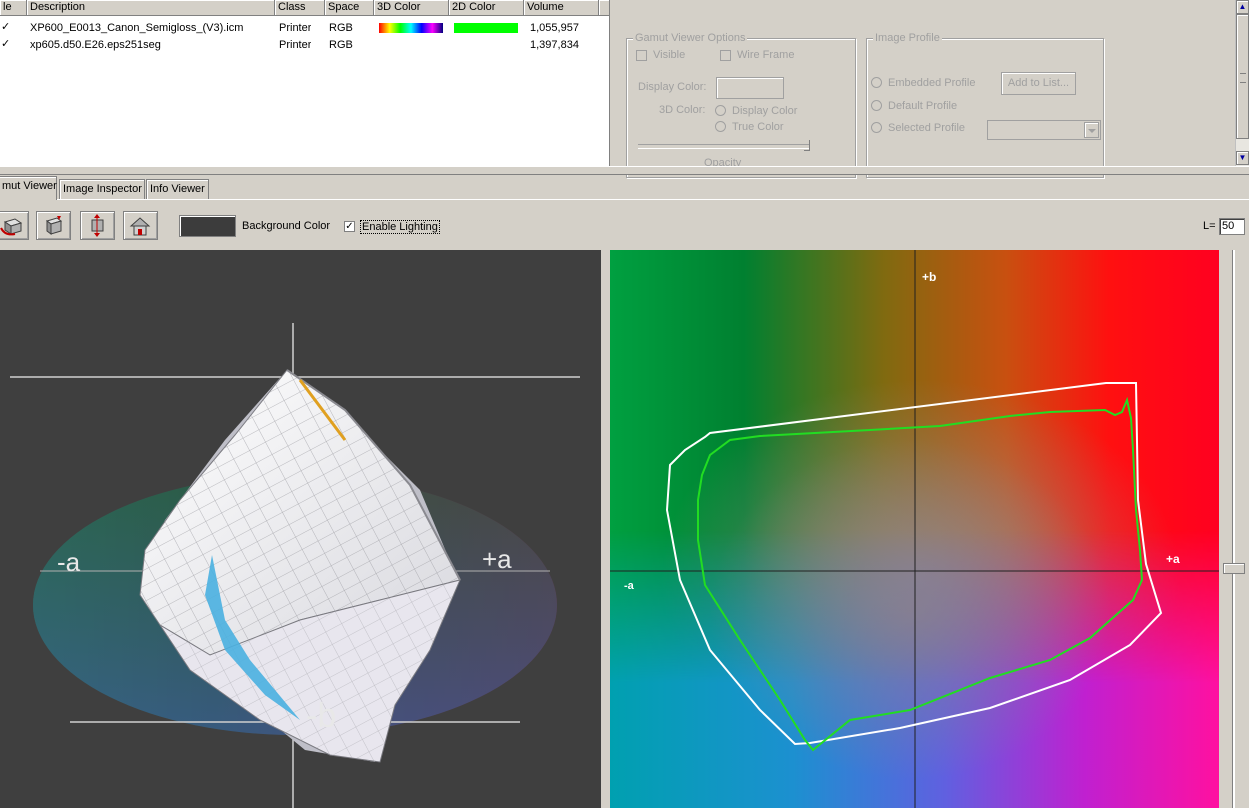 Image resolution: width=1249 pixels, height=808 pixels. What do you see at coordinates (286, 226) in the screenshot?
I see `background-color-label: Background Color` at bounding box center [286, 226].